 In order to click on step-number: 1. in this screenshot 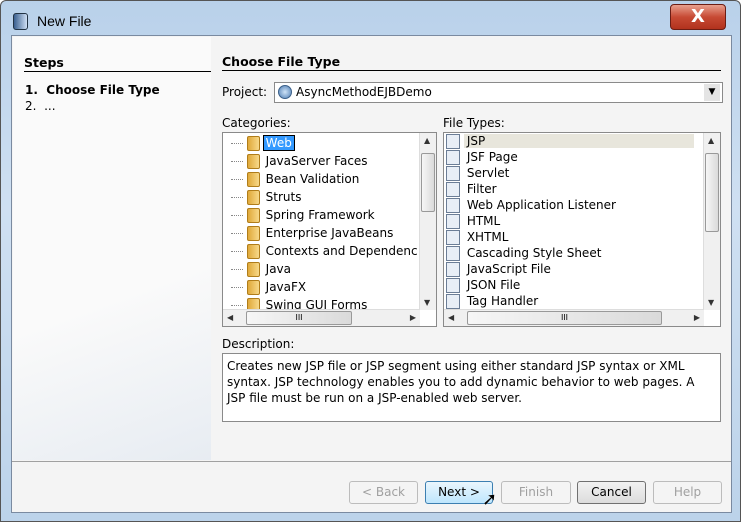, I will do `click(31, 90)`.